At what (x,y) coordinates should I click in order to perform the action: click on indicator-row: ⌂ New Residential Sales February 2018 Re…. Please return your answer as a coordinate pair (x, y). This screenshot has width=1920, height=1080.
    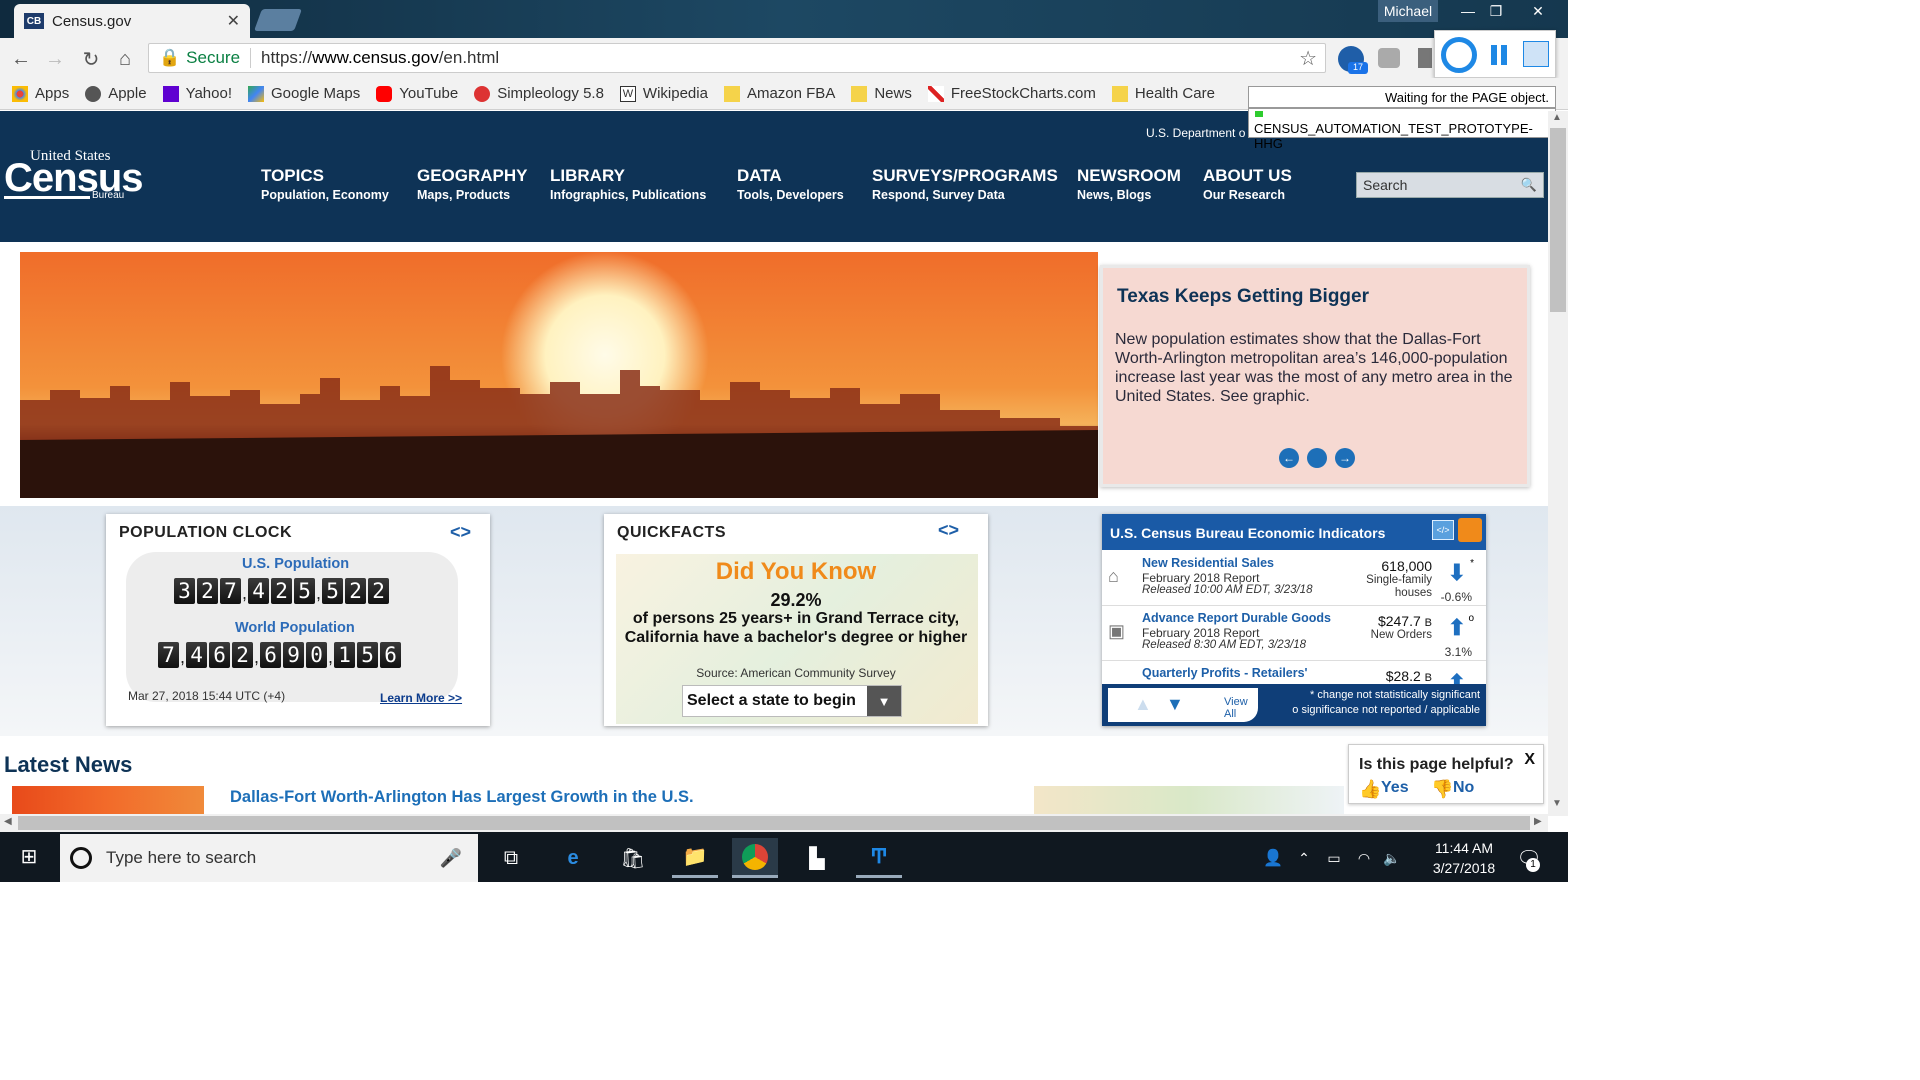
    Looking at the image, I should click on (1294, 579).